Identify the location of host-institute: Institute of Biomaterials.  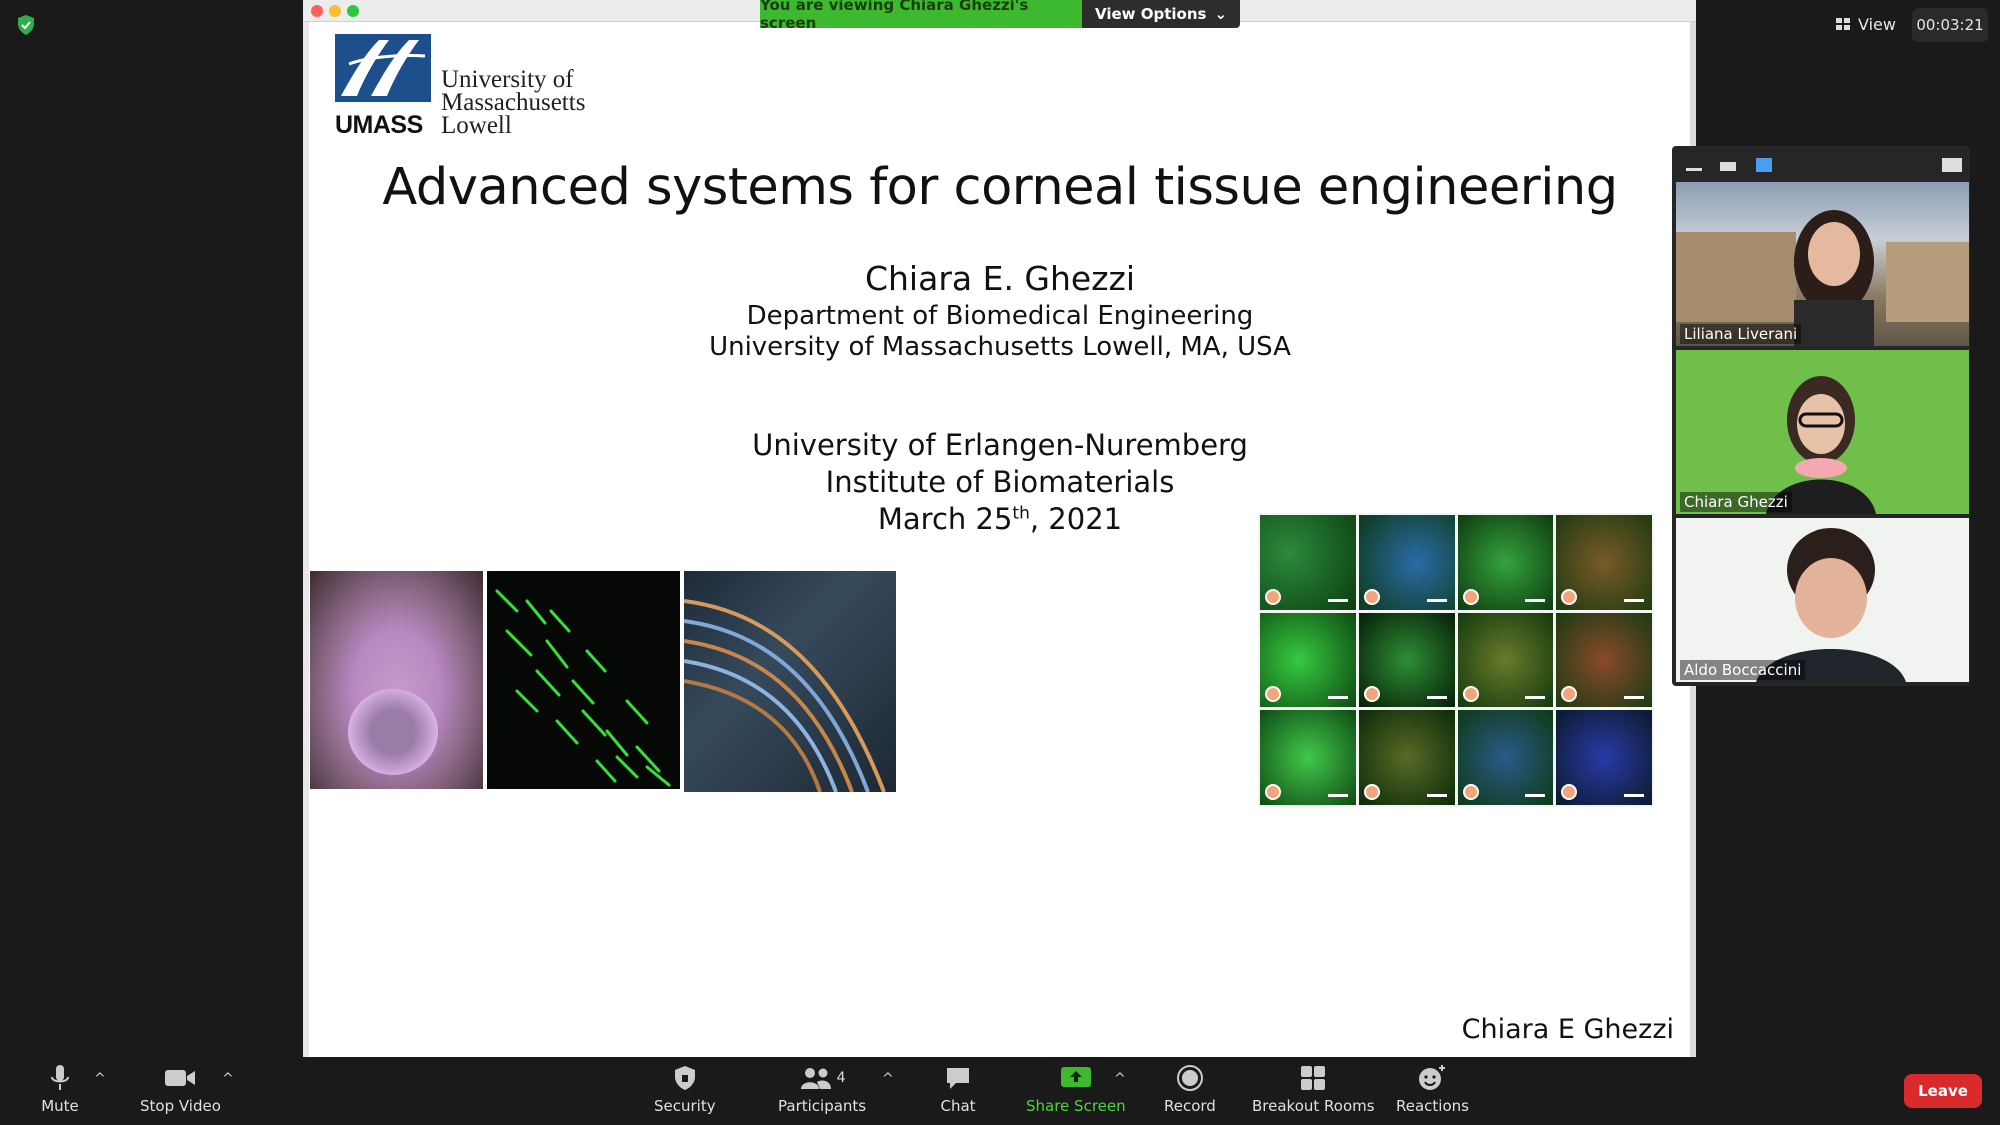
(1000, 482).